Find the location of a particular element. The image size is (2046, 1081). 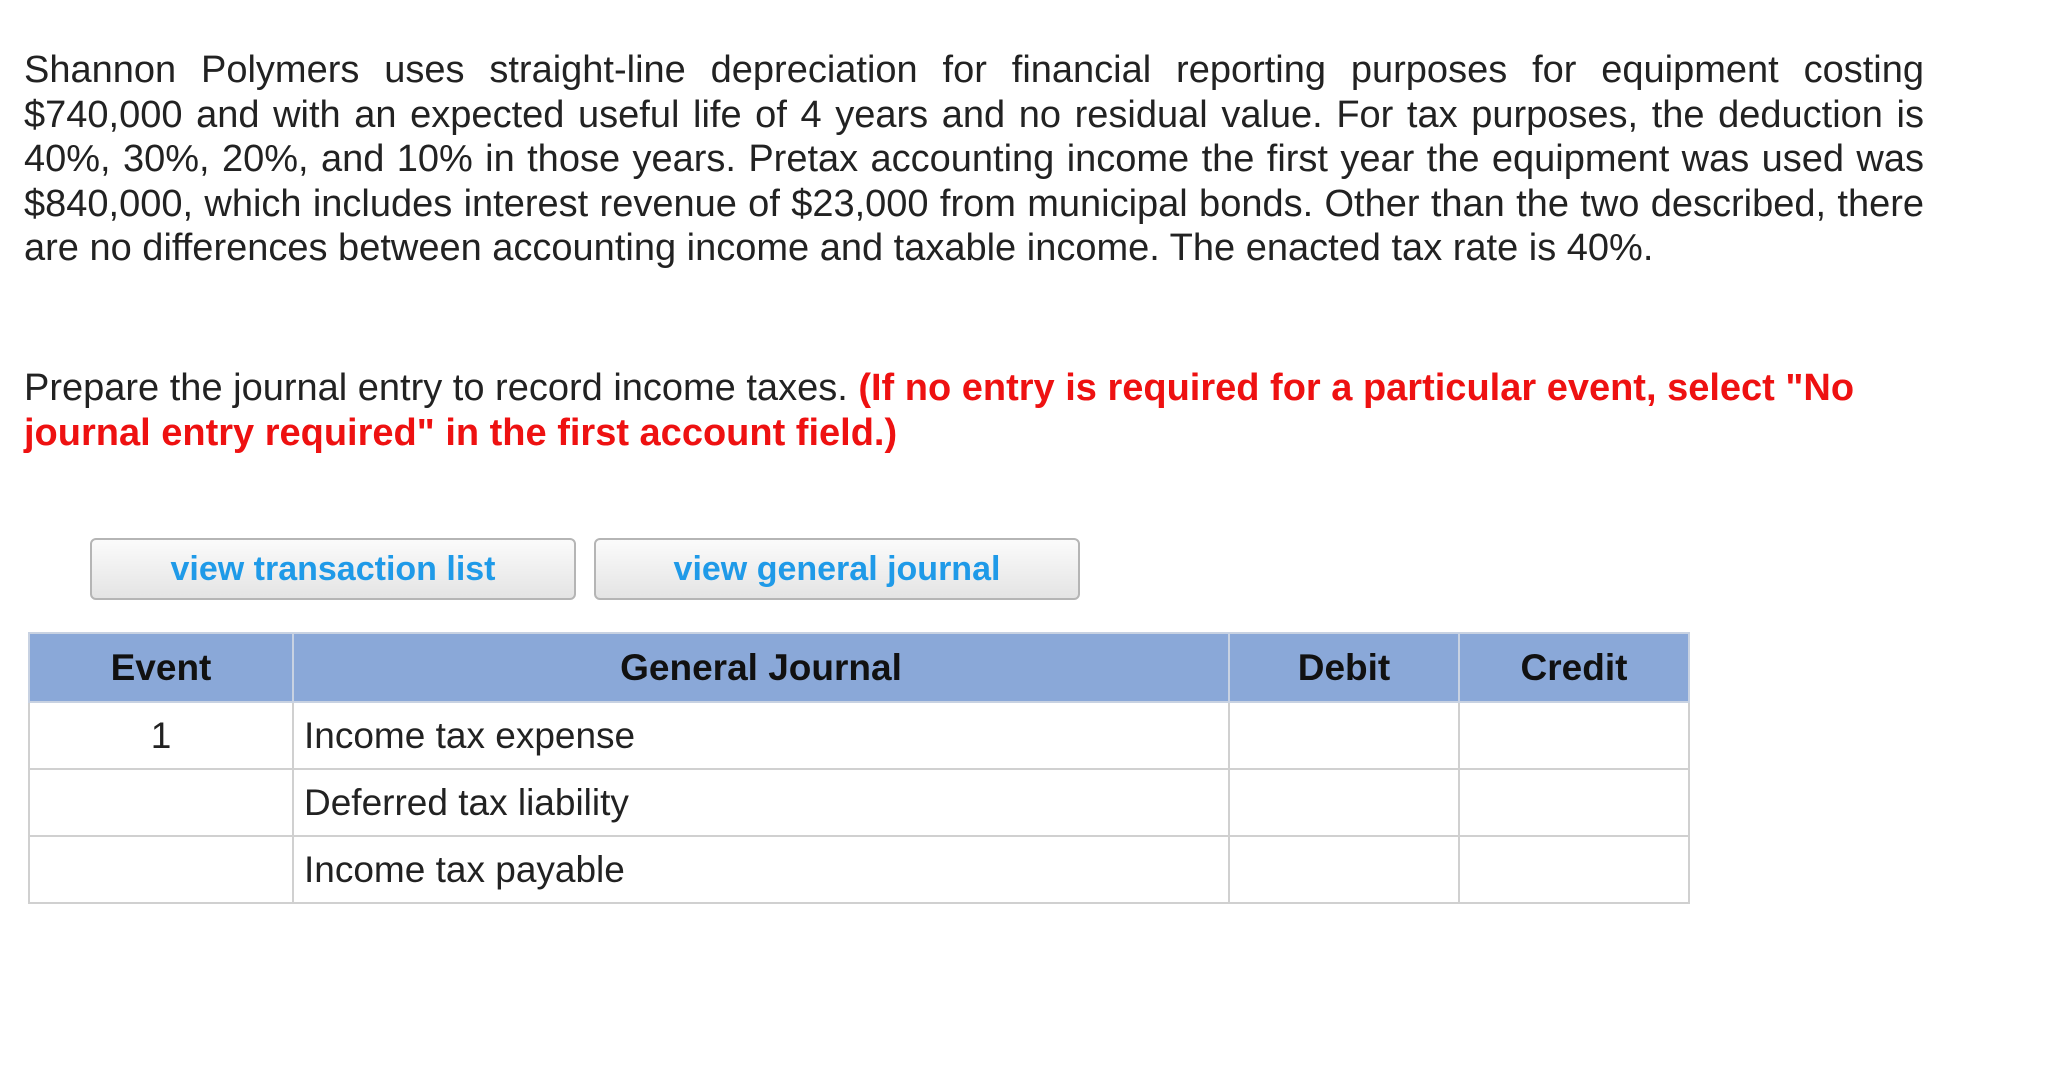

view-transaction-list-button: view transaction list is located at coordinates (333, 569).